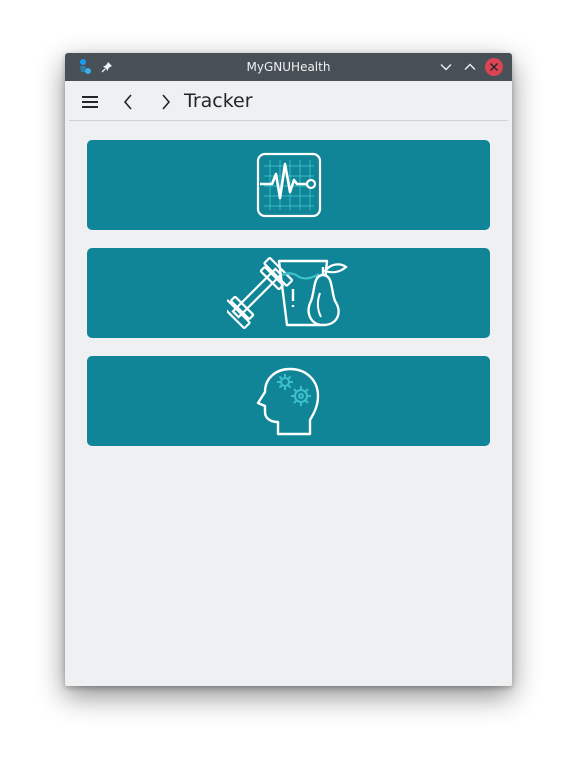 The image size is (577, 763). Describe the element at coordinates (90, 102) in the screenshot. I see `hamburger-menu-icon` at that location.